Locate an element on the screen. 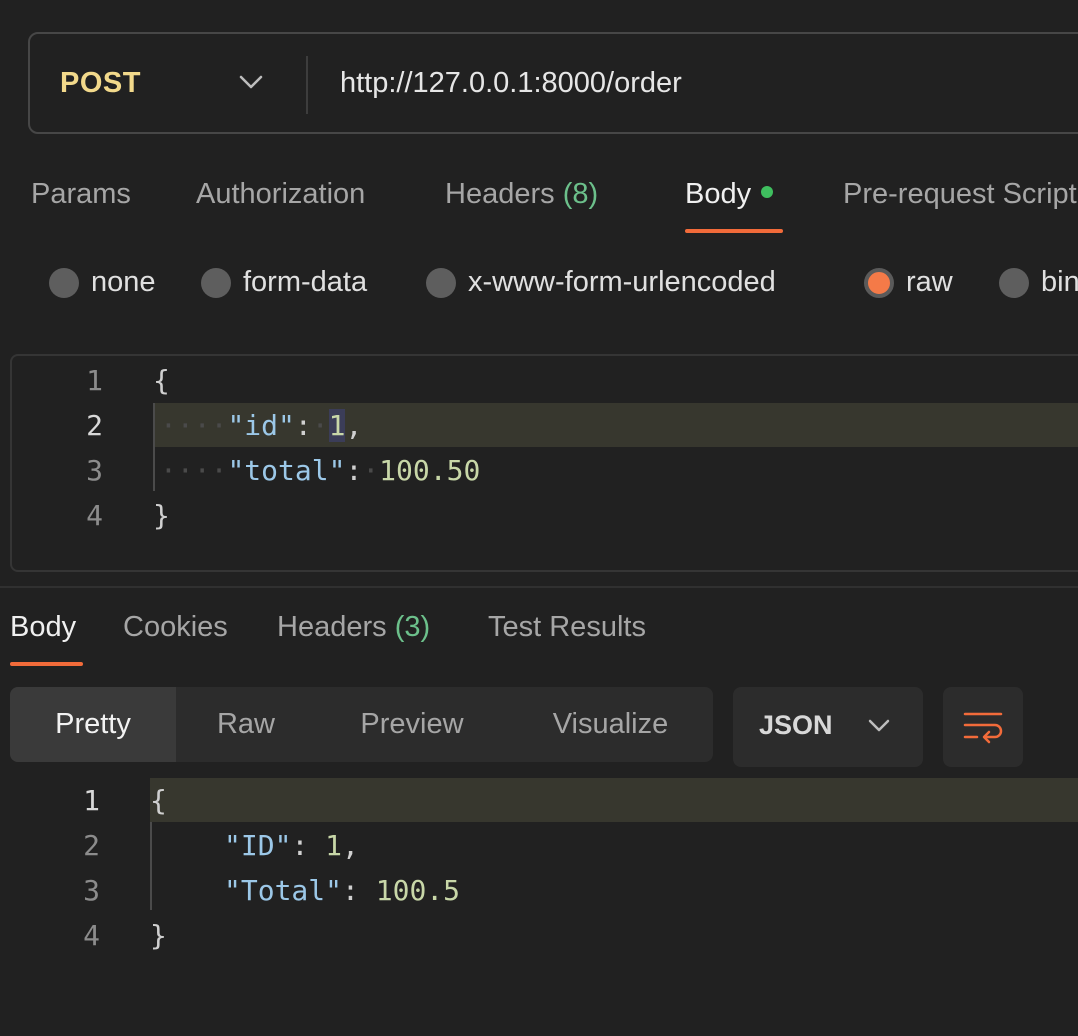  code-line: ····"id":·1, is located at coordinates (261, 425).